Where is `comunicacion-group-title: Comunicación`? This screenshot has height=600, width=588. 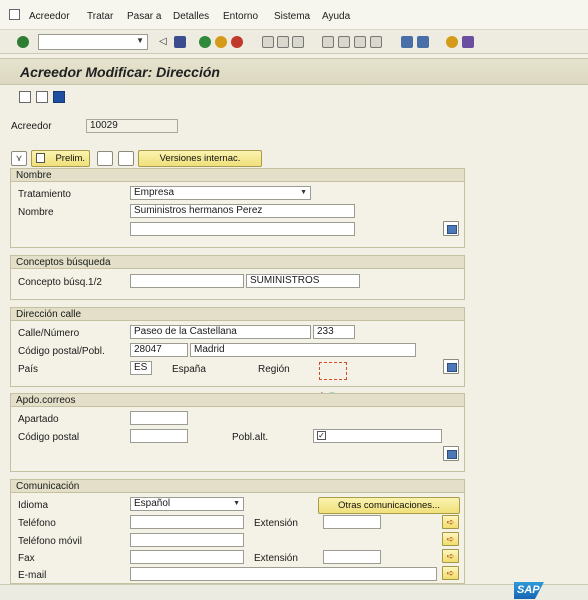
comunicacion-group-title: Comunicación is located at coordinates (237, 486).